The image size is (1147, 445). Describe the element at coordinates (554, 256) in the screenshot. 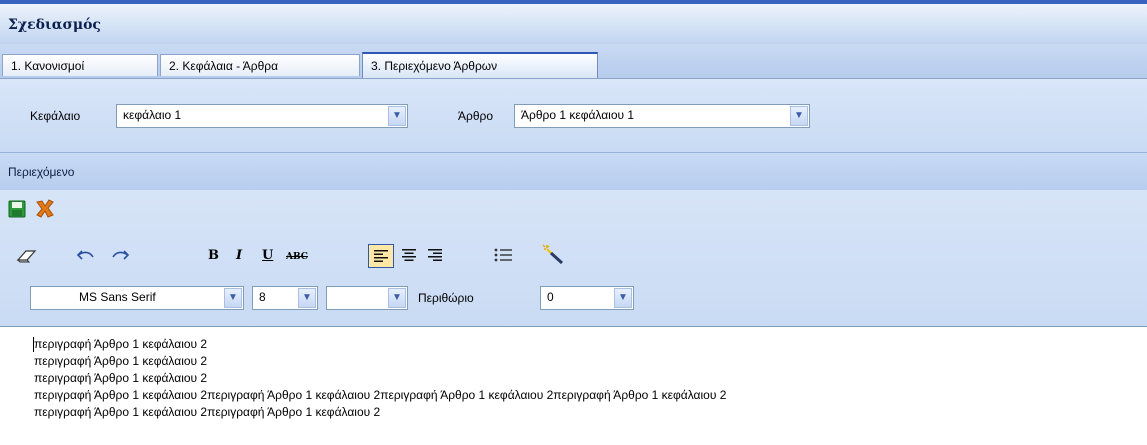

I see `magic-wand-icon` at that location.